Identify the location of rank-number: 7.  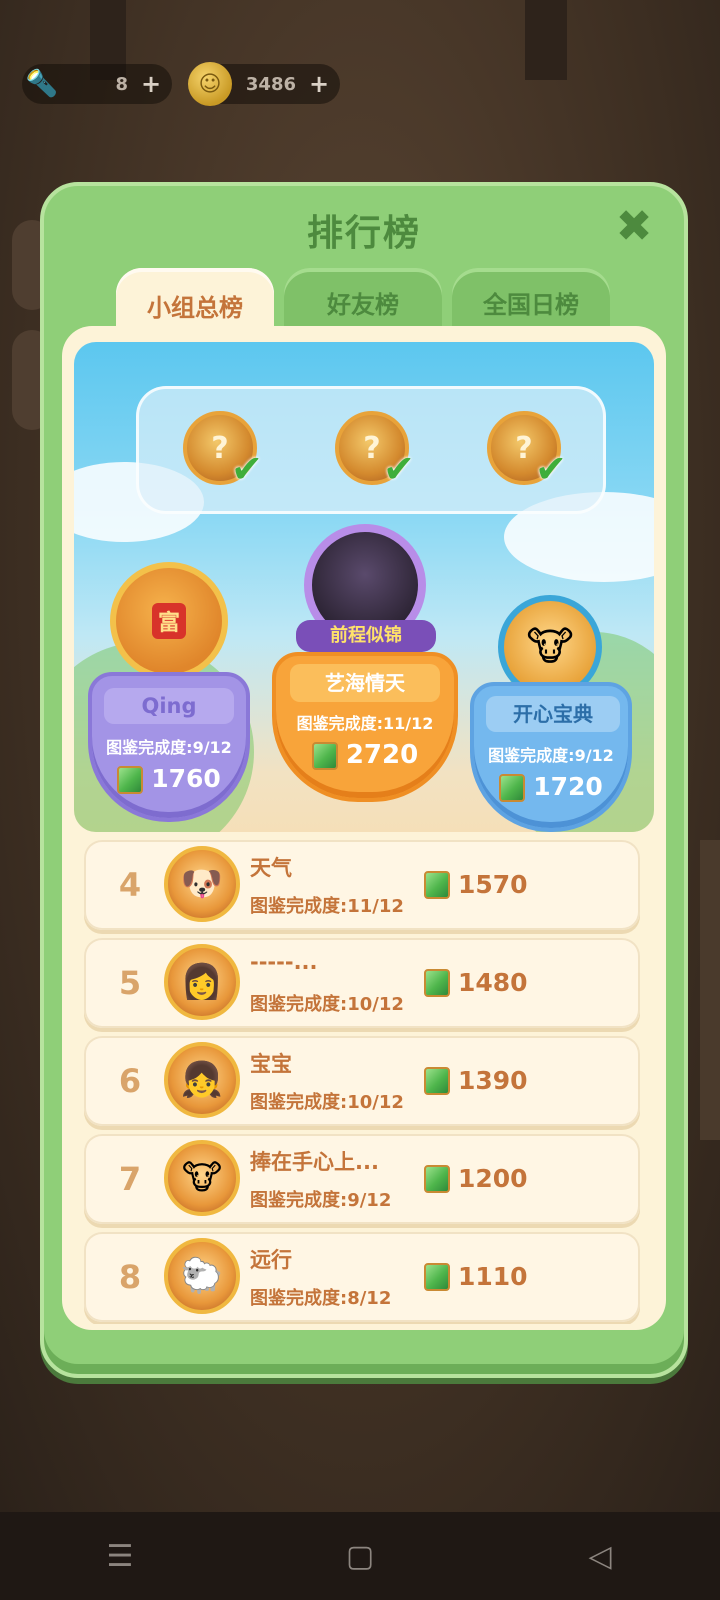
(130, 1179).